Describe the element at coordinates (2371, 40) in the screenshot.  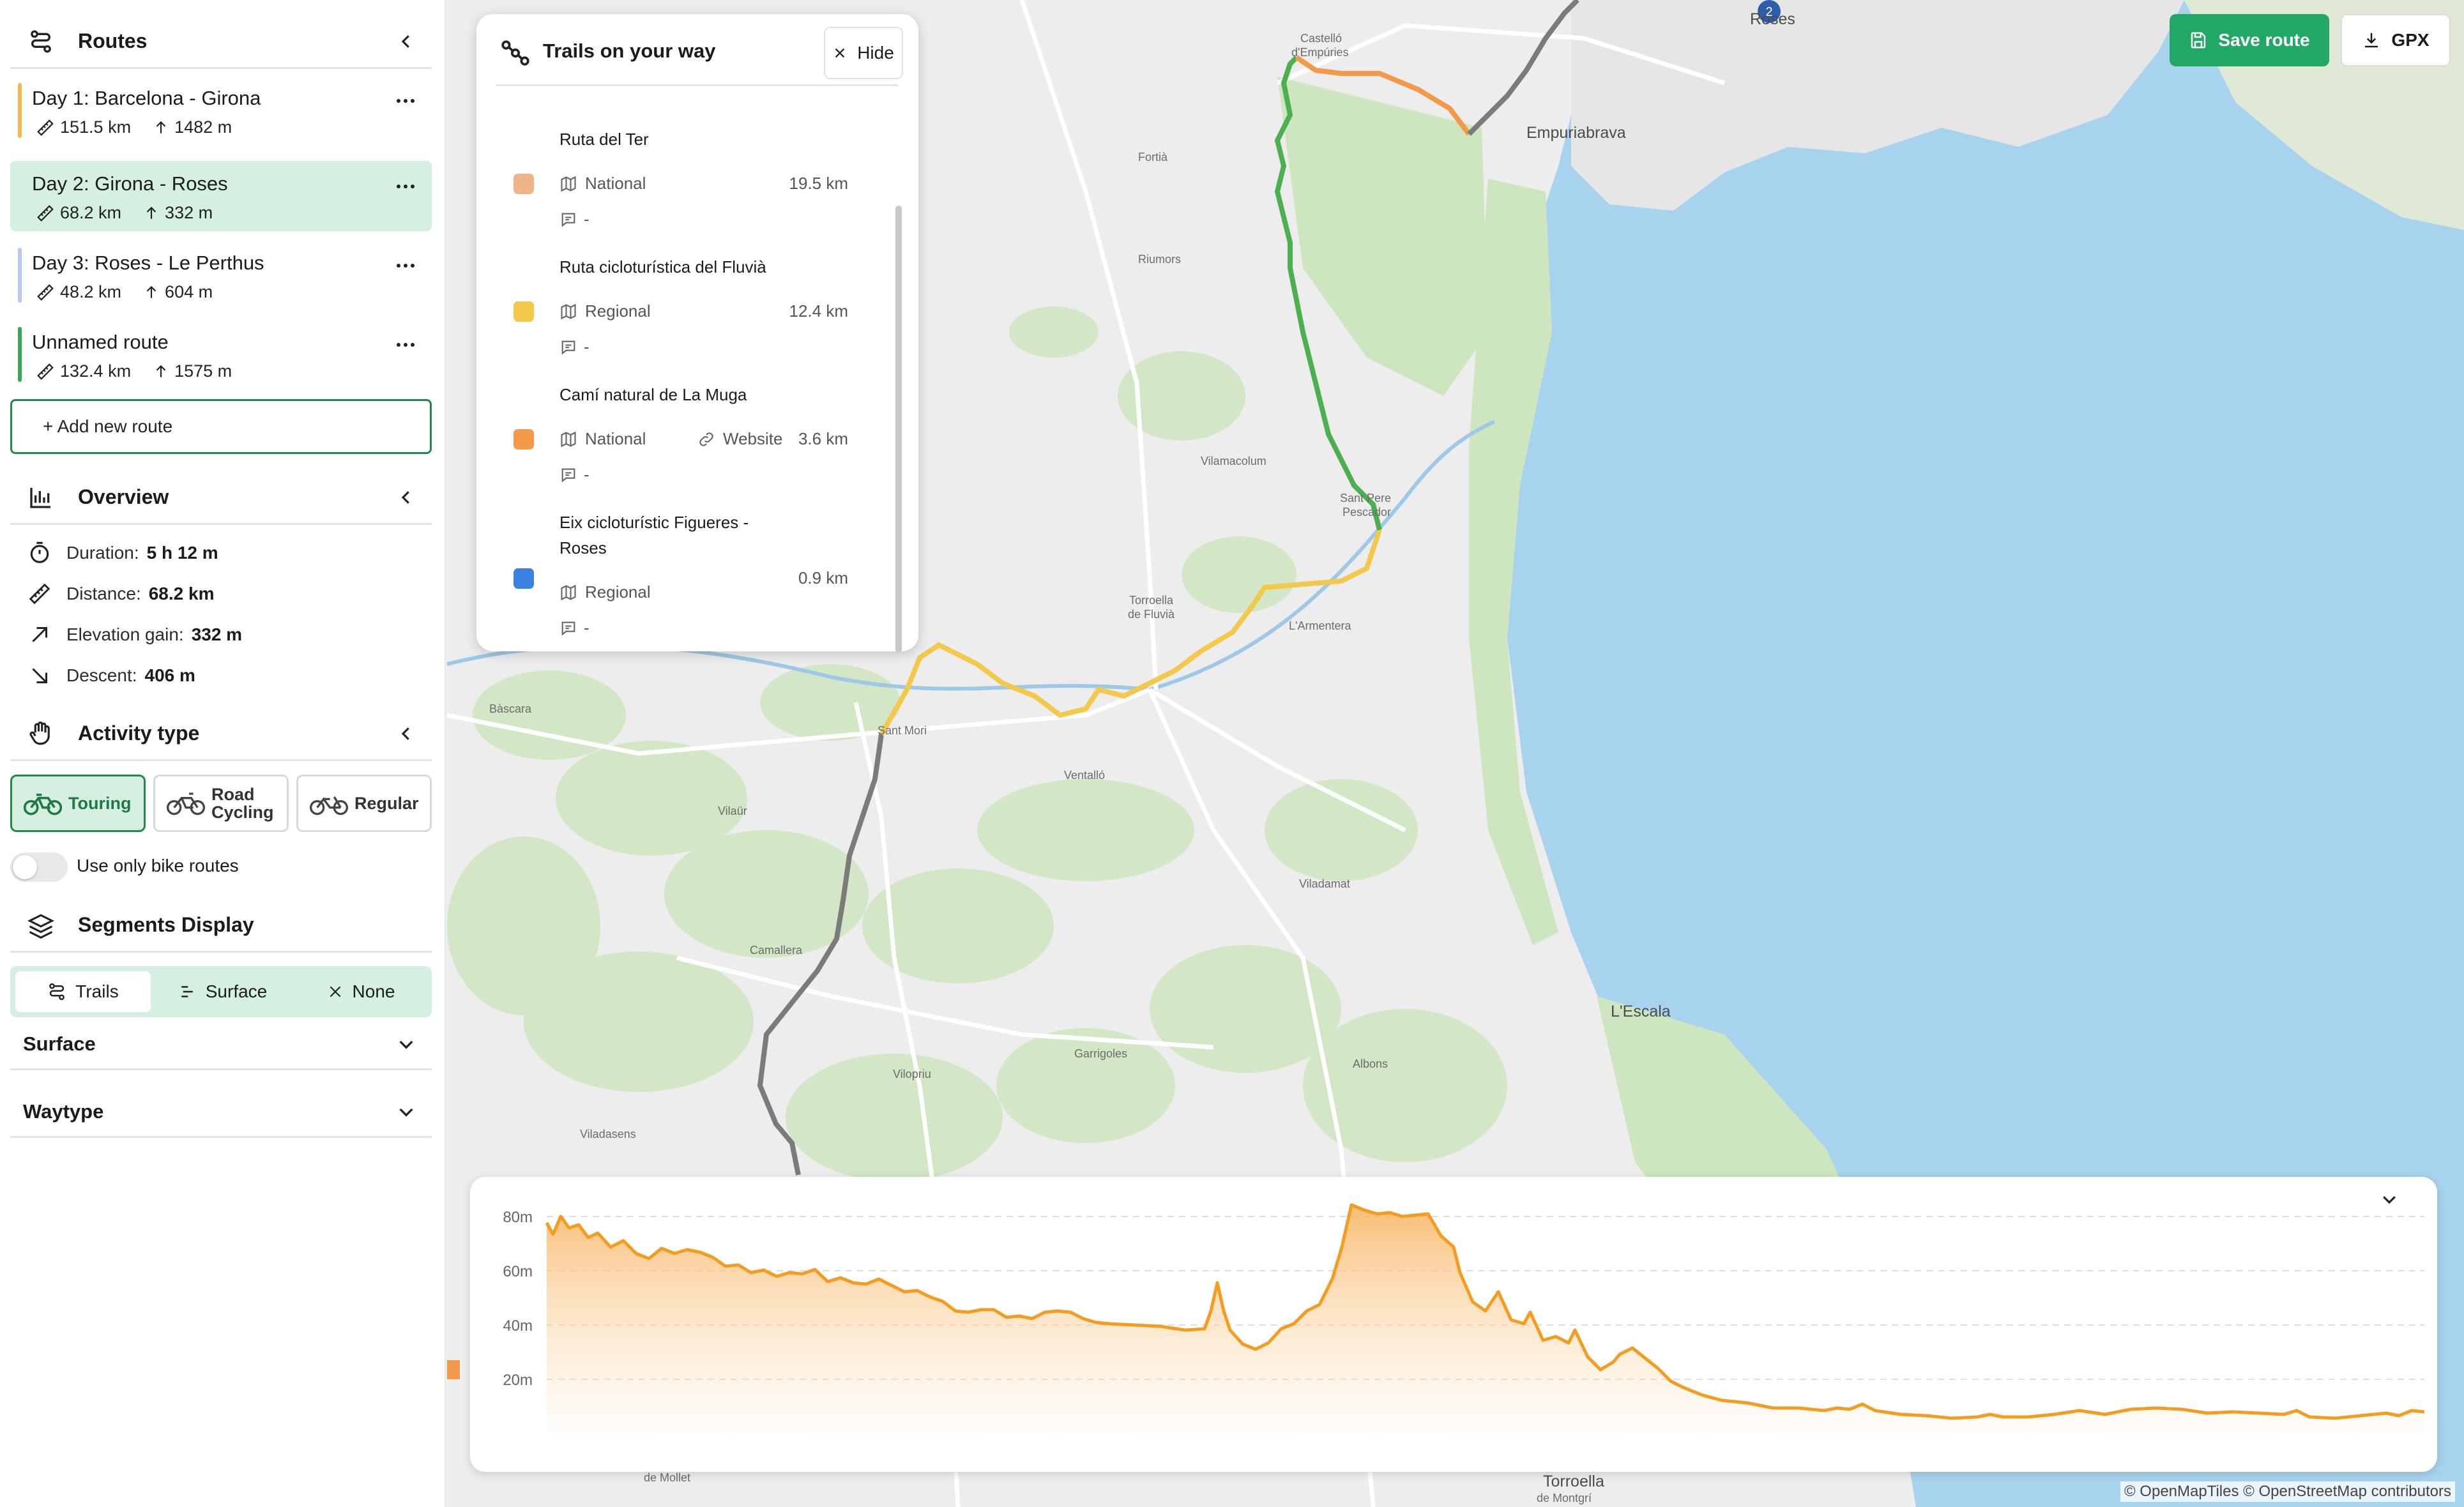
I see `download-icon` at that location.